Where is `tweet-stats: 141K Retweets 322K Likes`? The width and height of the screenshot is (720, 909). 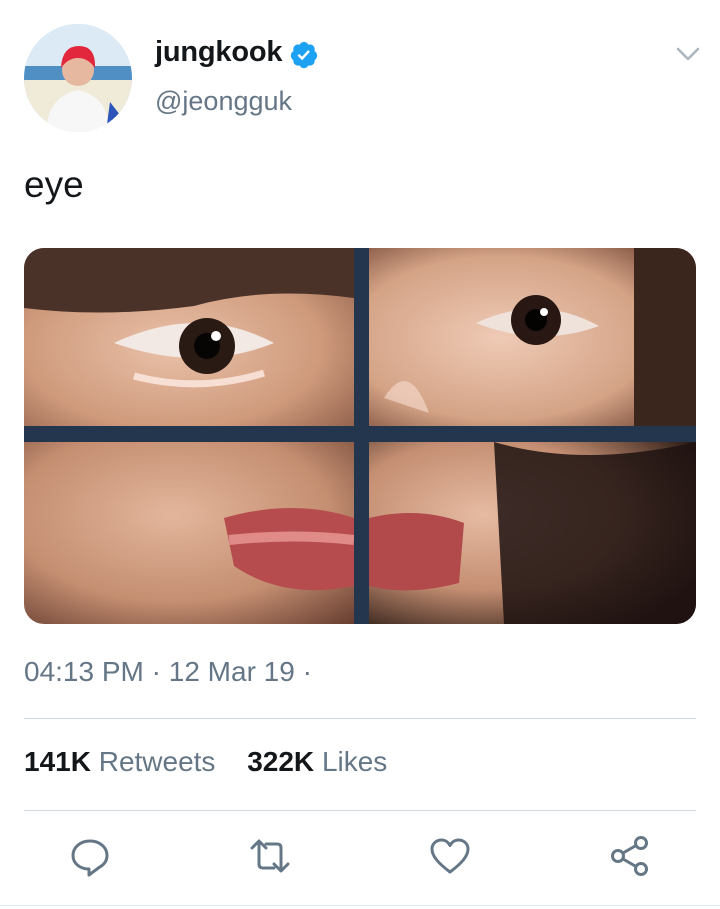
tweet-stats: 141K Retweets 322K Likes is located at coordinates (217, 762).